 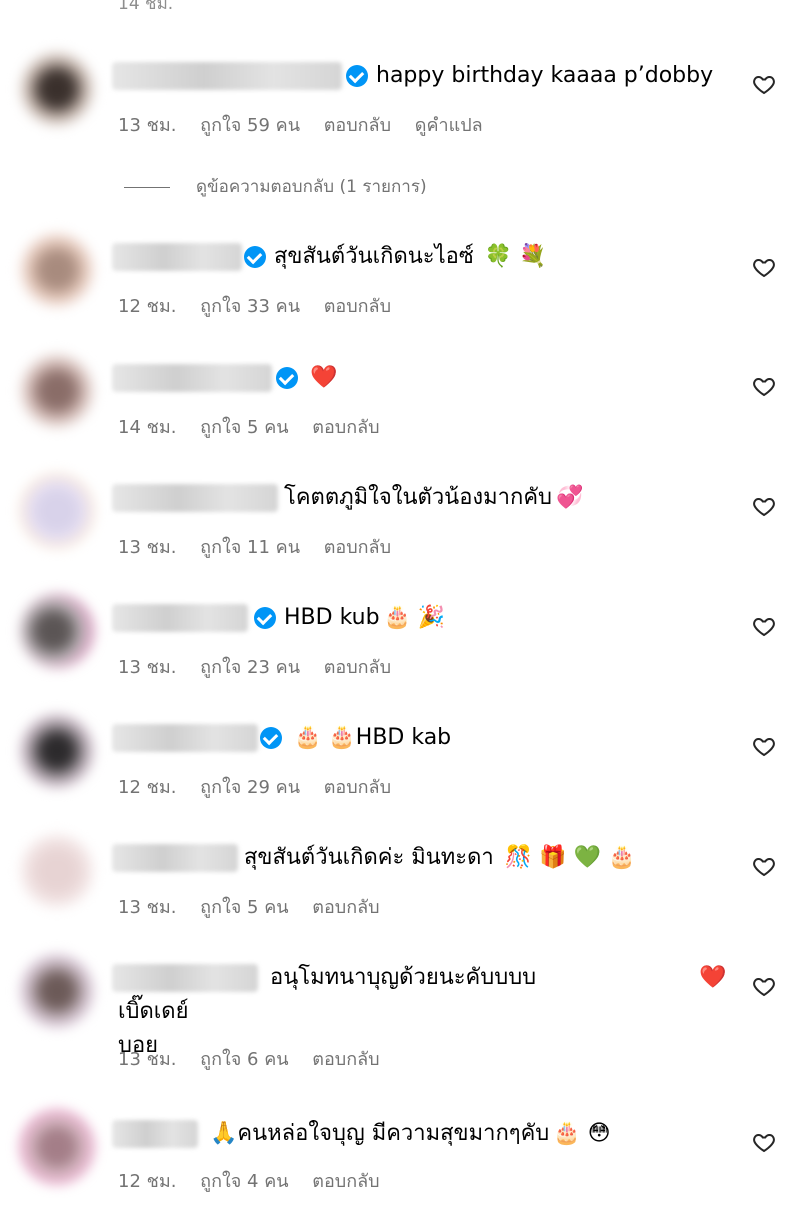 I want to click on like-count: ถูกใจ 11 คน, so click(x=250, y=547).